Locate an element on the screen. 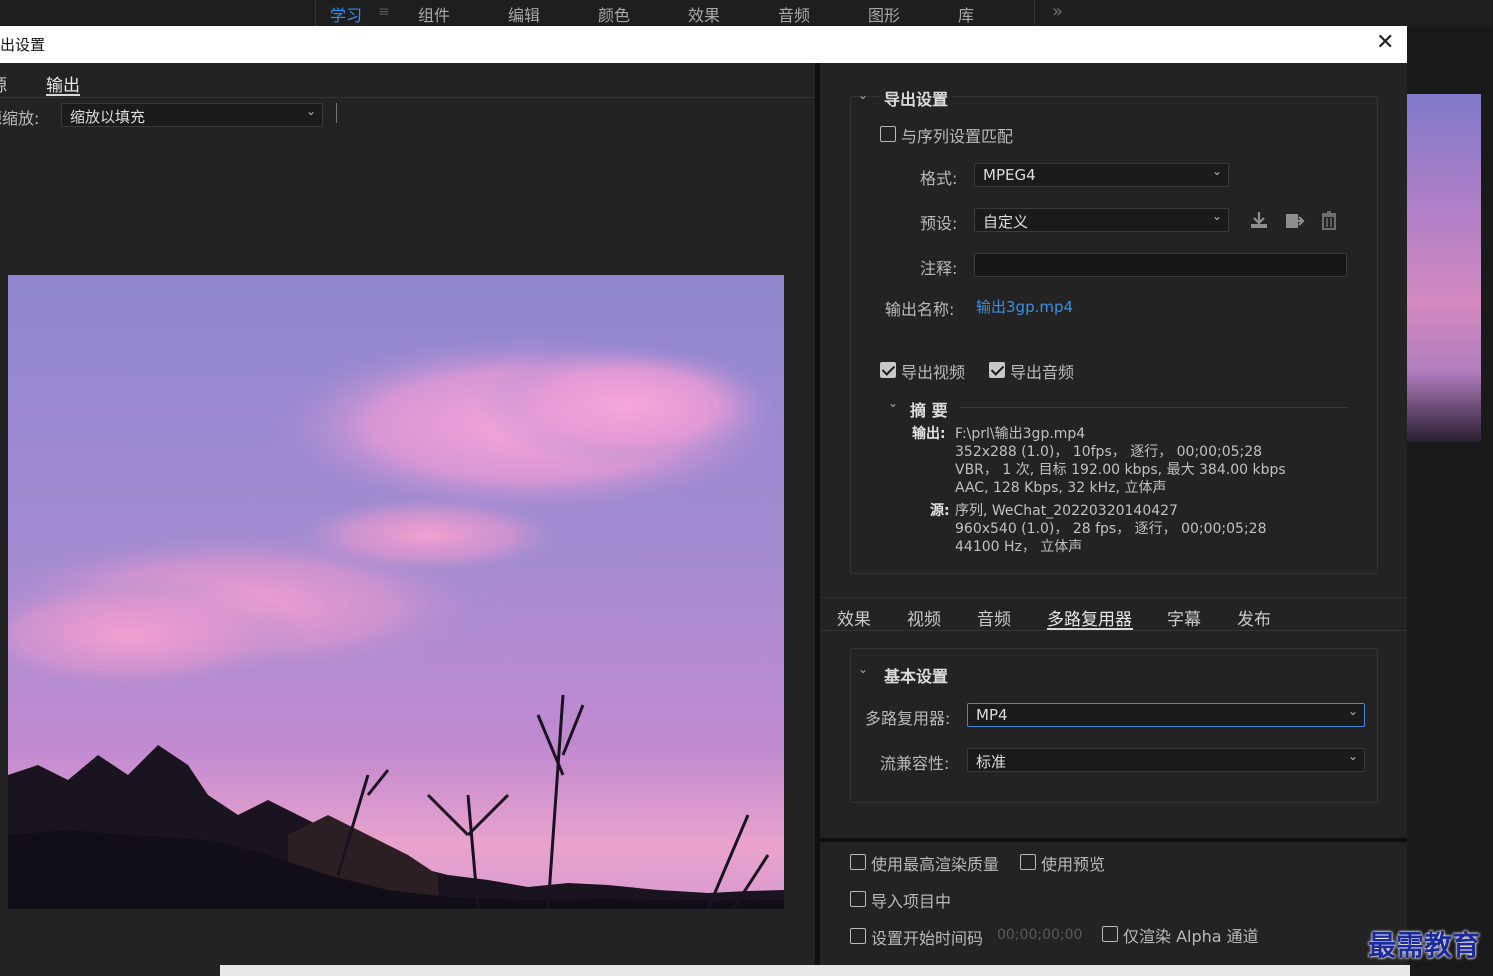 This screenshot has width=1493, height=976. workspace-tab-graphics: 图形 is located at coordinates (884, 14).